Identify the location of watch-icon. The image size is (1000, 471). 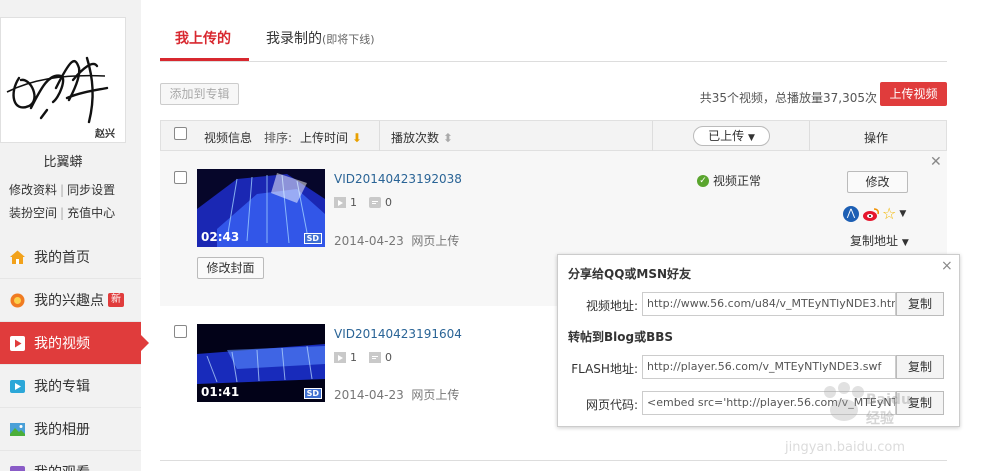
(17, 467).